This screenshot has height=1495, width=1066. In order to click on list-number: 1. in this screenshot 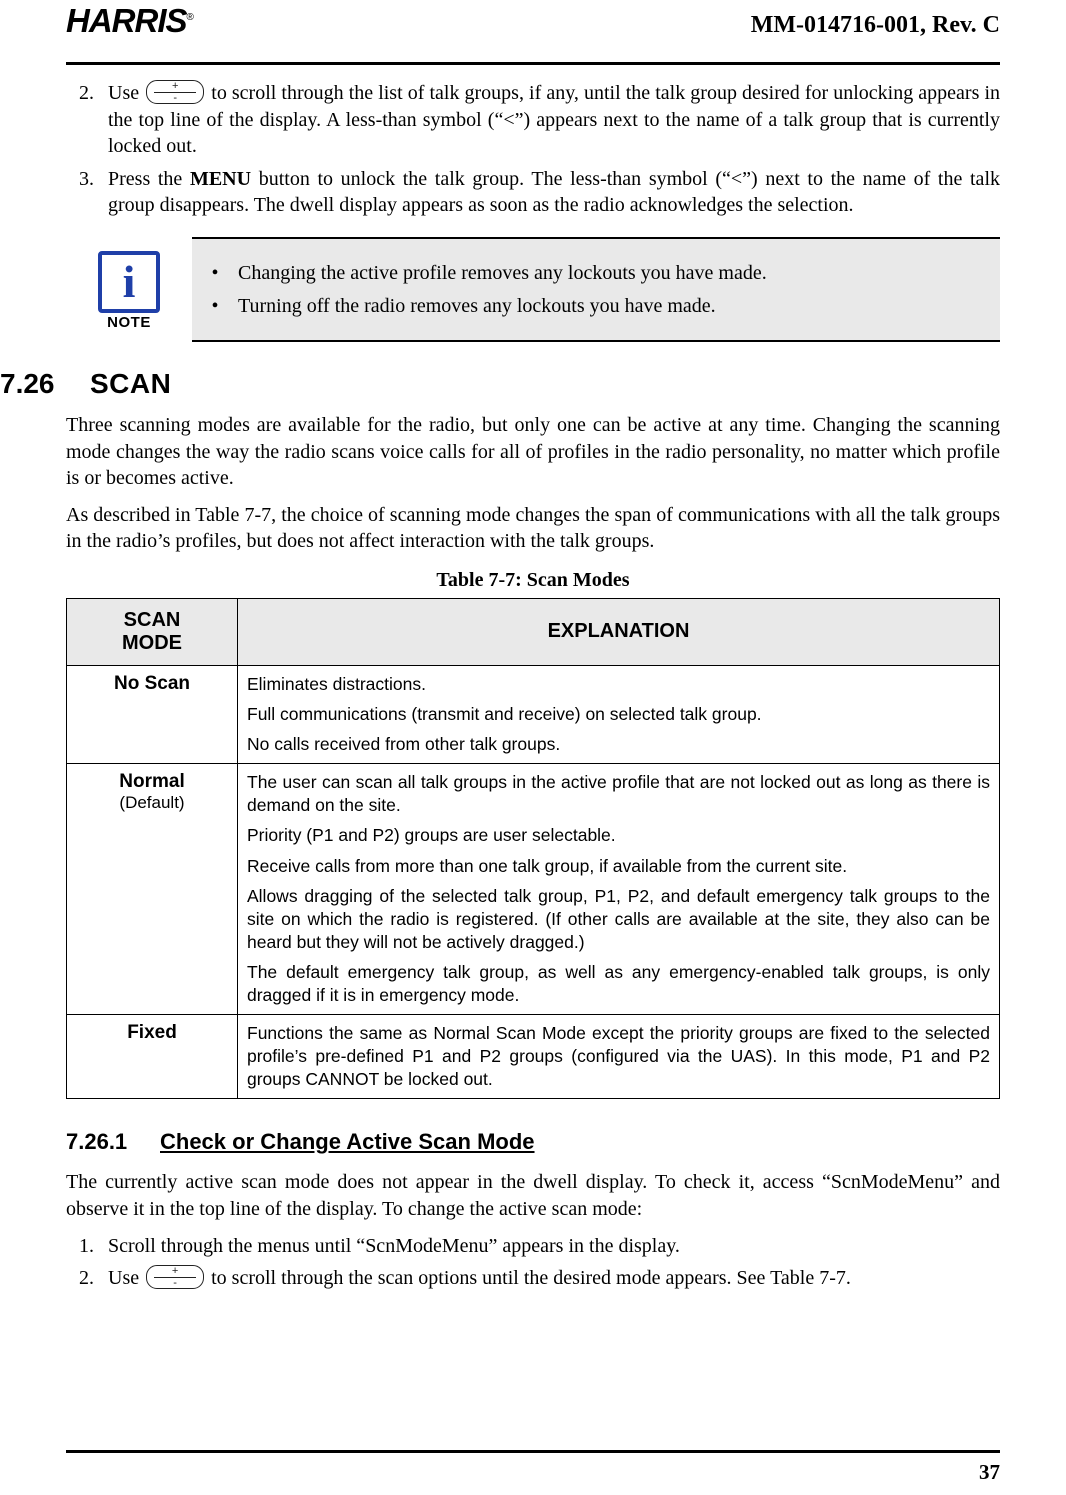, I will do `click(86, 1245)`.